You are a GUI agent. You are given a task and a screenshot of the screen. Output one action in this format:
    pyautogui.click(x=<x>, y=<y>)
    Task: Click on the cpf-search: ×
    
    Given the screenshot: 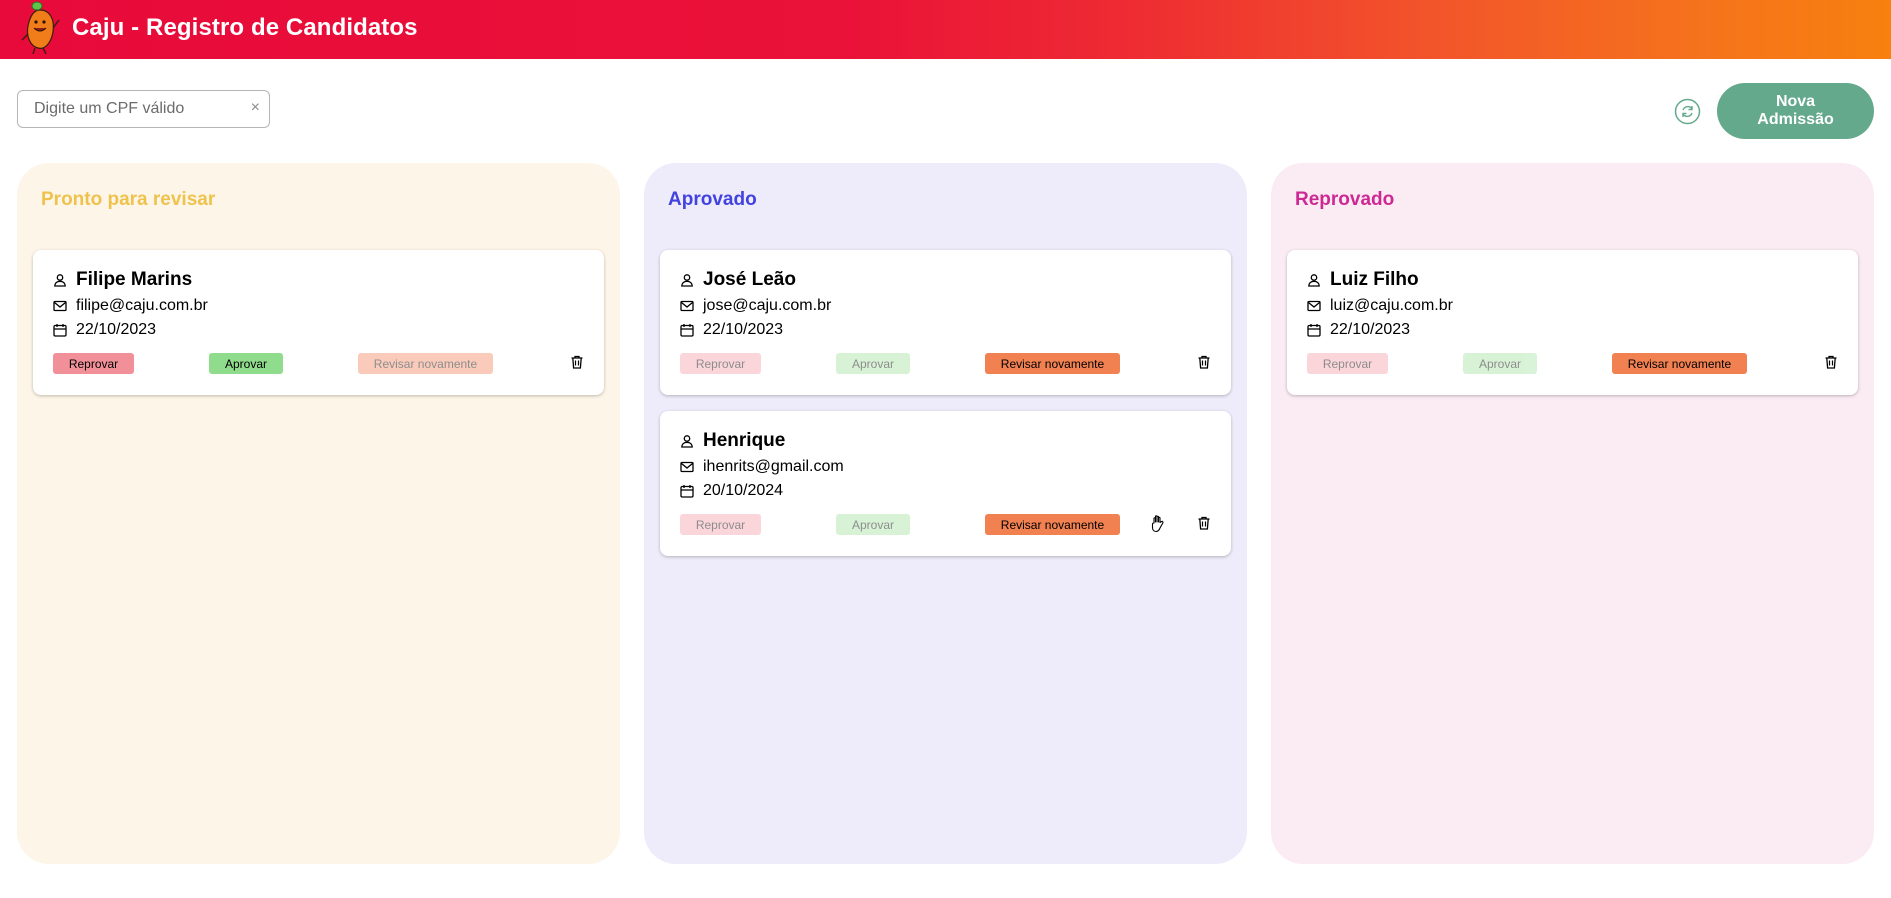 What is the action you would take?
    pyautogui.click(x=143, y=109)
    